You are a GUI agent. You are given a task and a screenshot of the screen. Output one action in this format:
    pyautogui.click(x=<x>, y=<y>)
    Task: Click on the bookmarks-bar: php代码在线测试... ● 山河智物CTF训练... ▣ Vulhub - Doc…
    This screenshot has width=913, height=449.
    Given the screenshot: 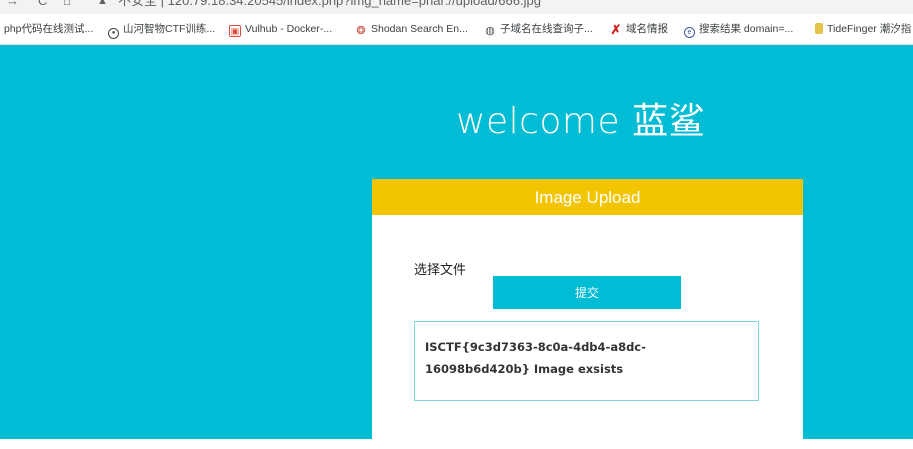 What is the action you would take?
    pyautogui.click(x=456, y=29)
    